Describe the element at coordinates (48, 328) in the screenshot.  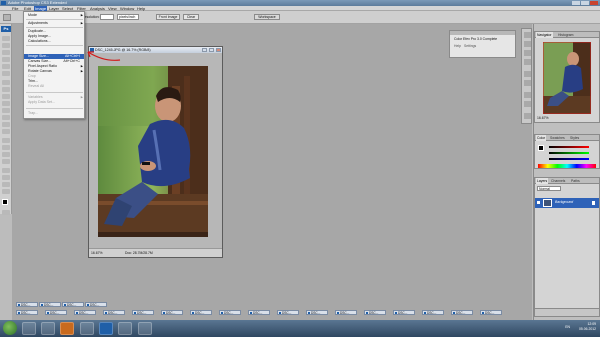
I see `taskbar-media-icon` at that location.